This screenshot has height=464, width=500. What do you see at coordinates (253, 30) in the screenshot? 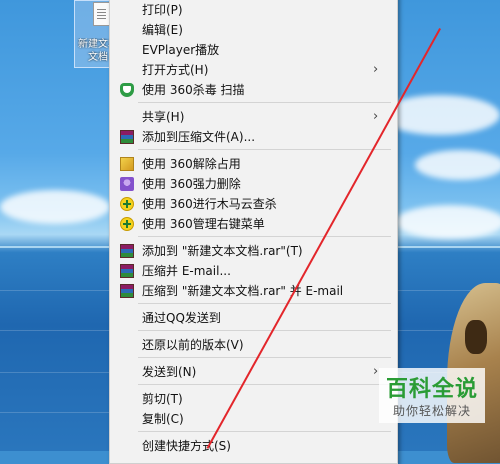
I see `menu-item-edit: 编辑(E)` at bounding box center [253, 30].